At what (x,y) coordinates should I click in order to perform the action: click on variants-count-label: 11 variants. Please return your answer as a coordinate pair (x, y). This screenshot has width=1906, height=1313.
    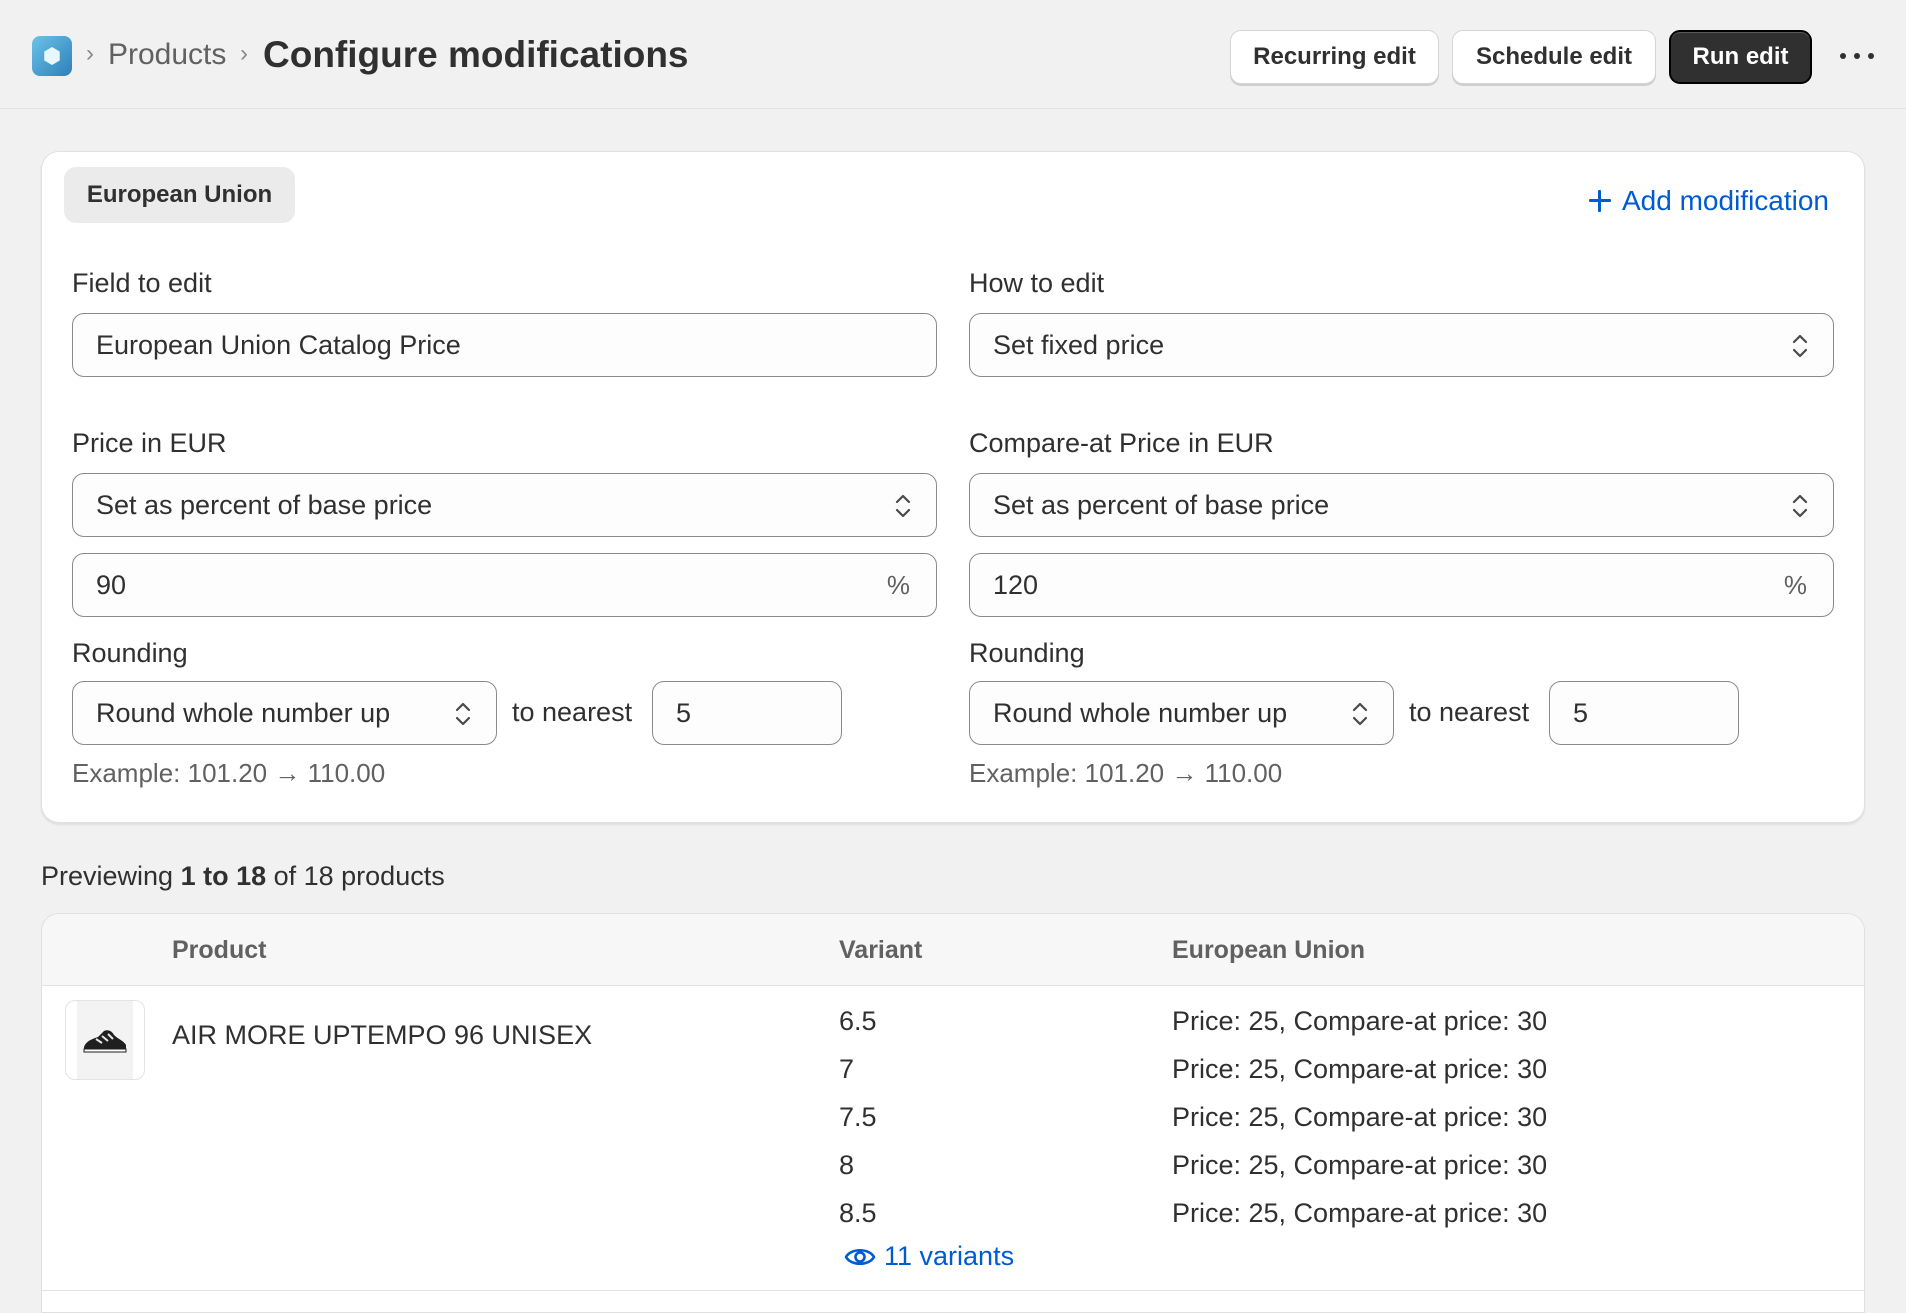
    Looking at the image, I should click on (949, 1256).